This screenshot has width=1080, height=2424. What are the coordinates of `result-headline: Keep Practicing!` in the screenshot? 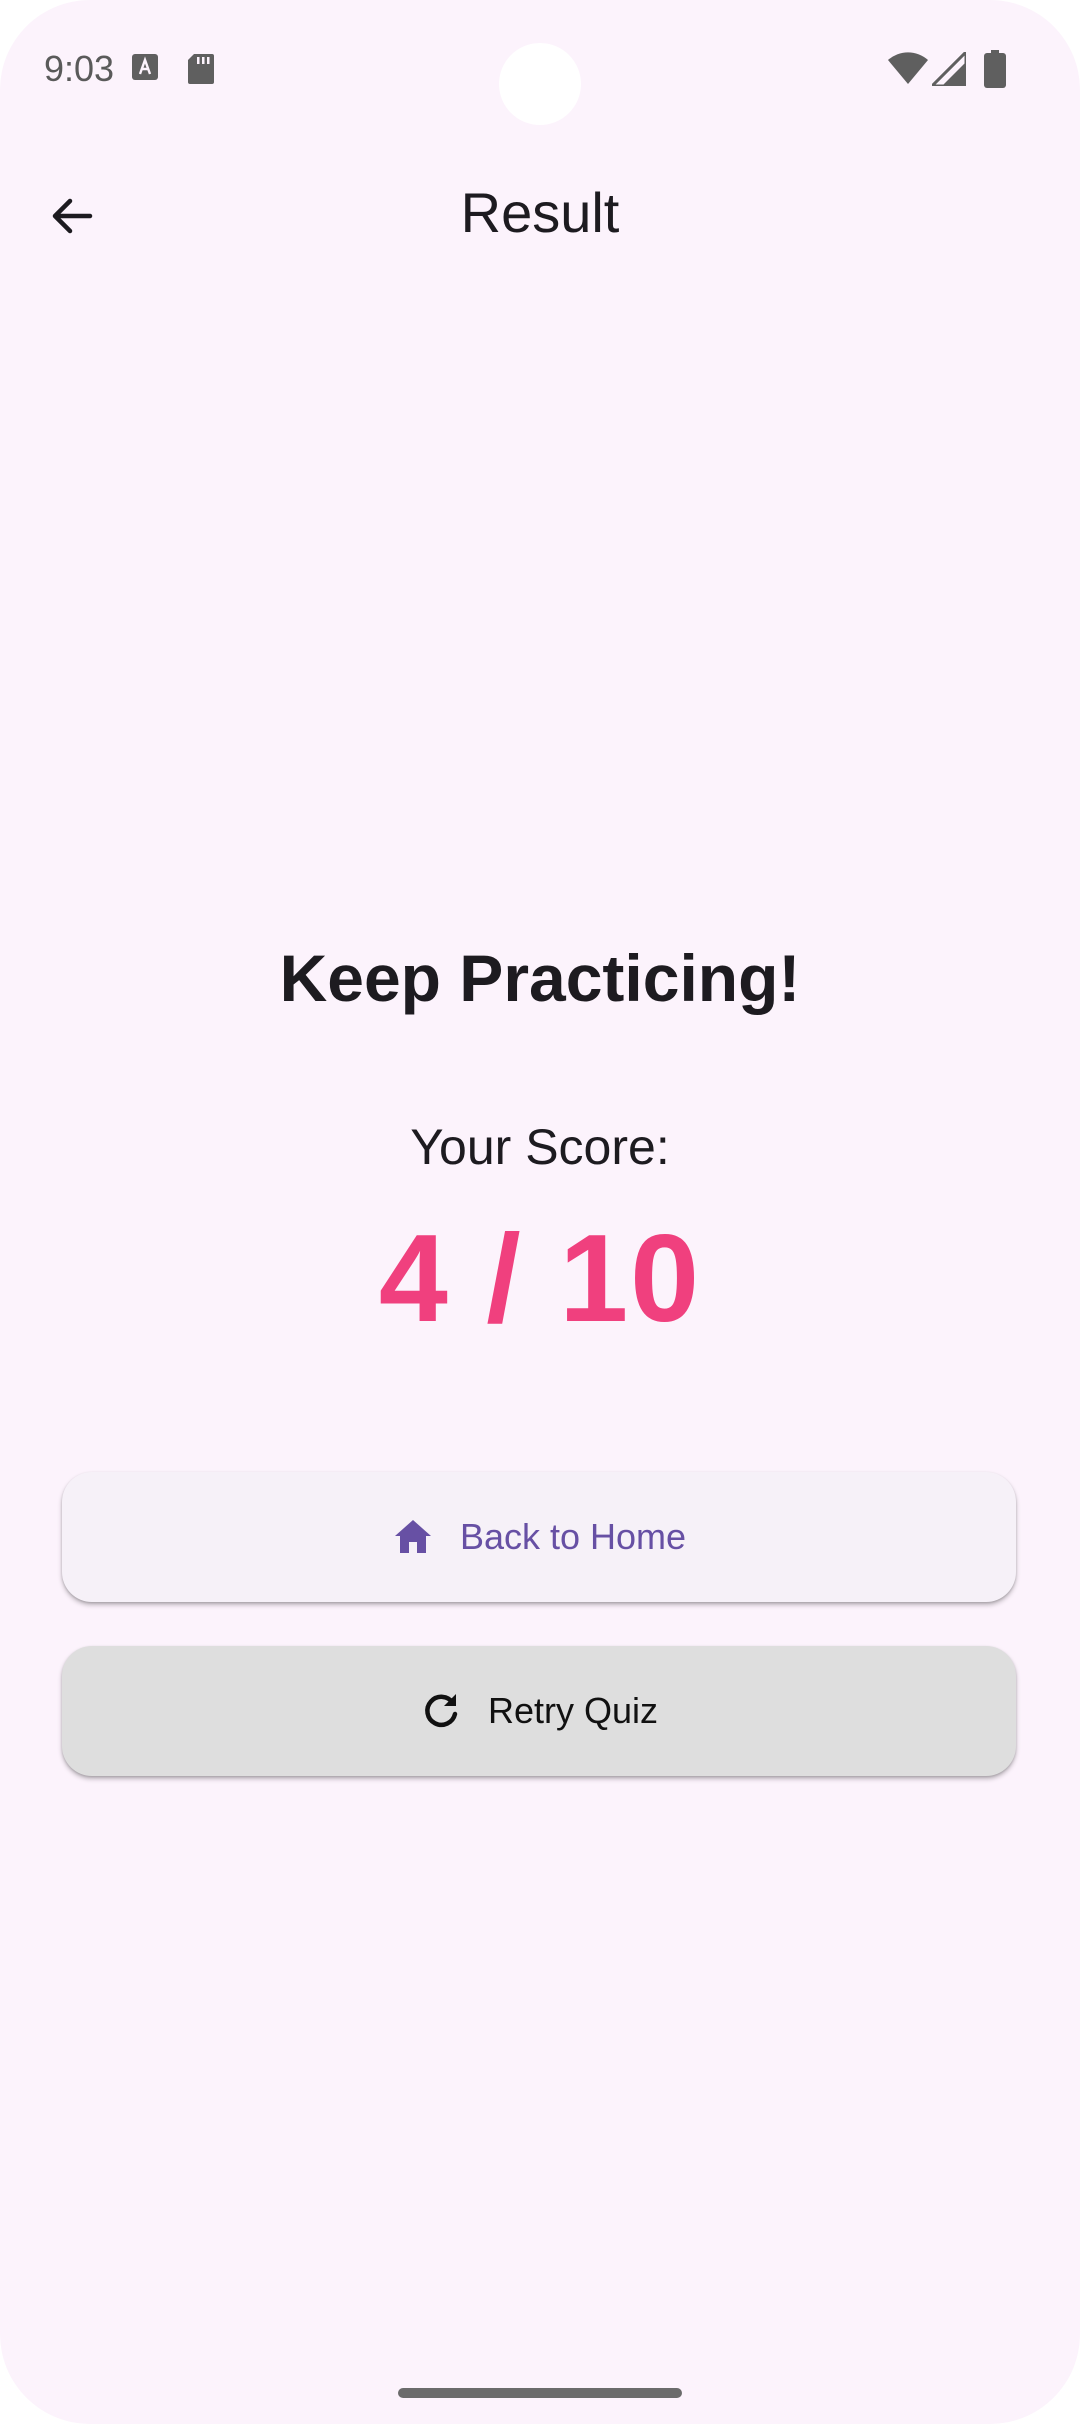 It's located at (540, 978).